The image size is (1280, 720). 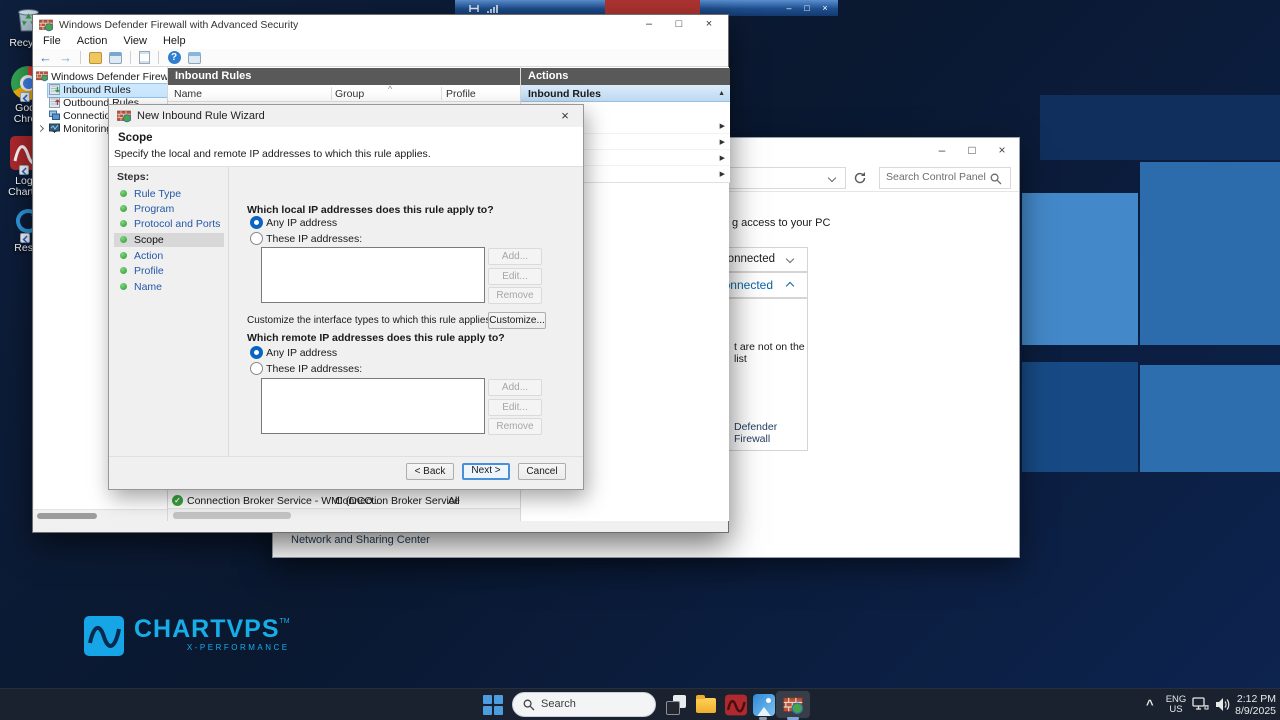 What do you see at coordinates (194, 57) in the screenshot?
I see `new-window-icon` at bounding box center [194, 57].